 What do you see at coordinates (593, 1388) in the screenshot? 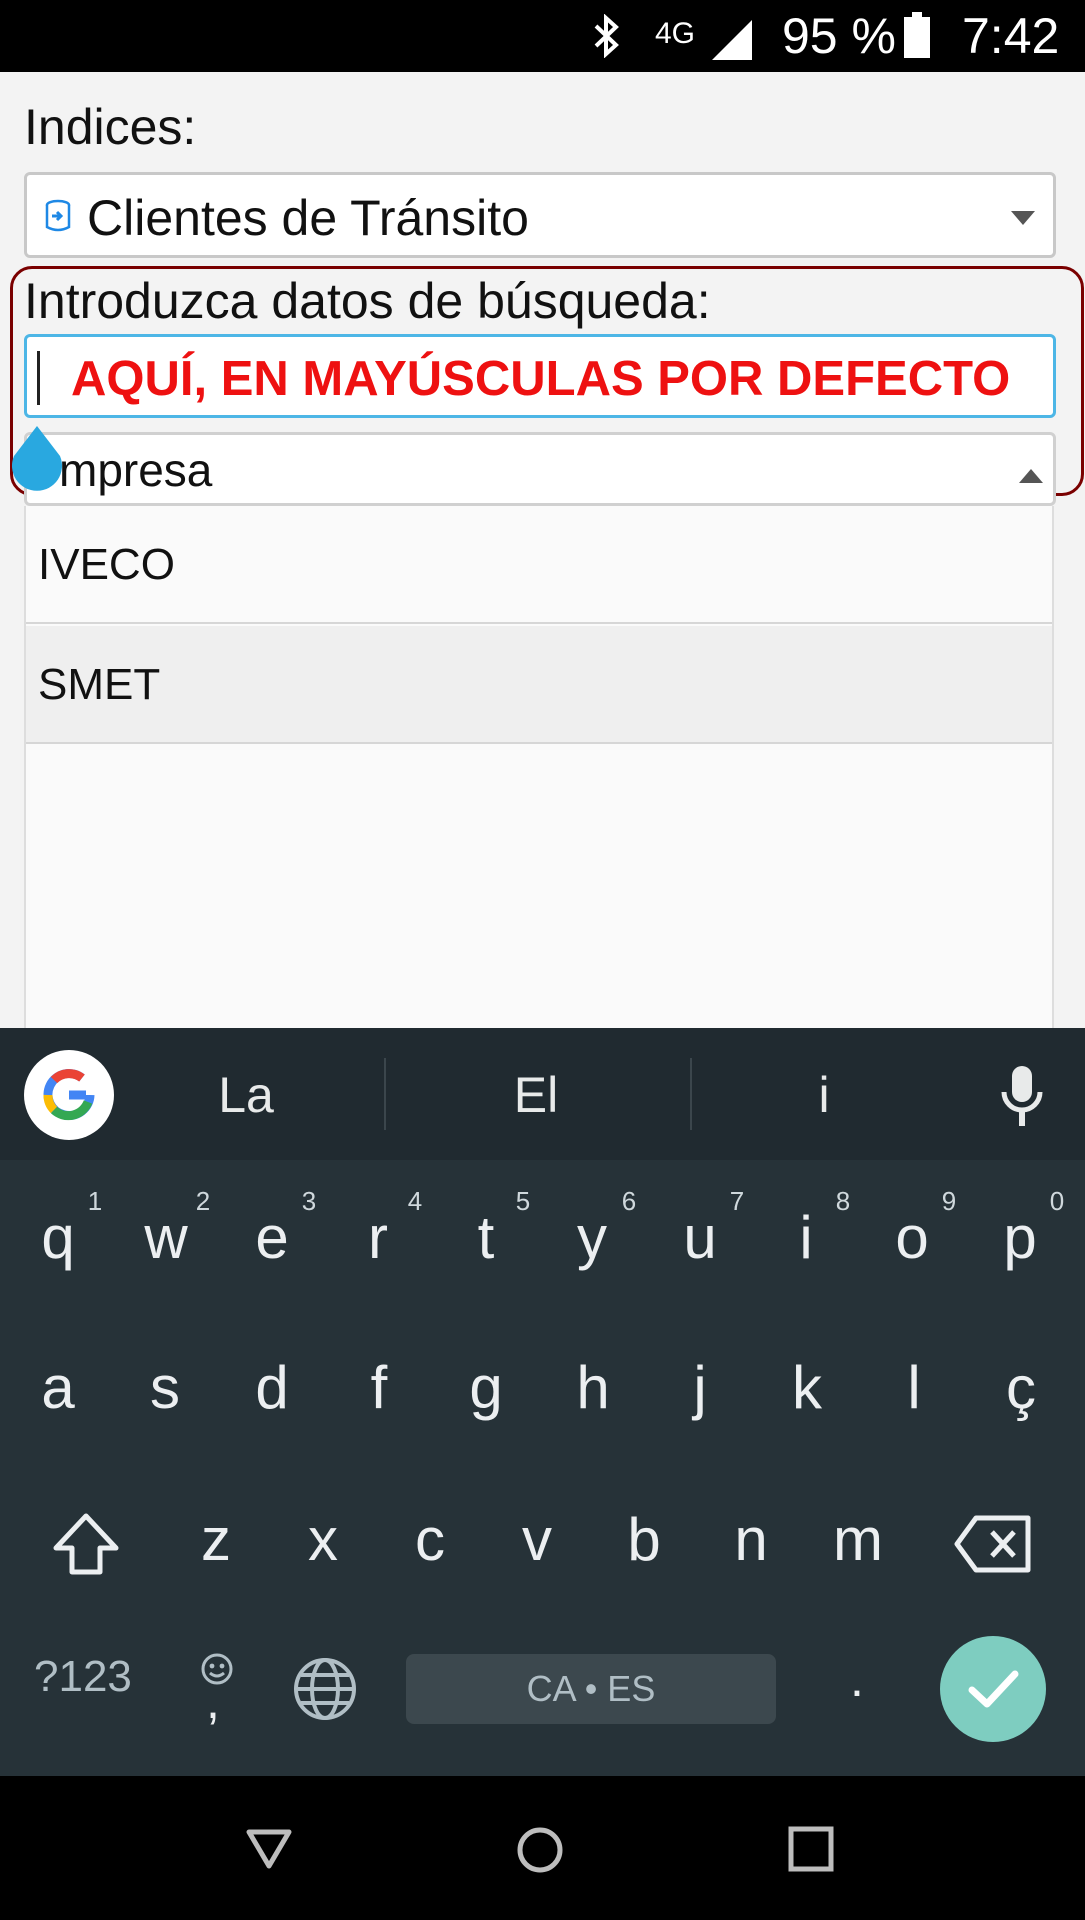
I see `key-h: h` at bounding box center [593, 1388].